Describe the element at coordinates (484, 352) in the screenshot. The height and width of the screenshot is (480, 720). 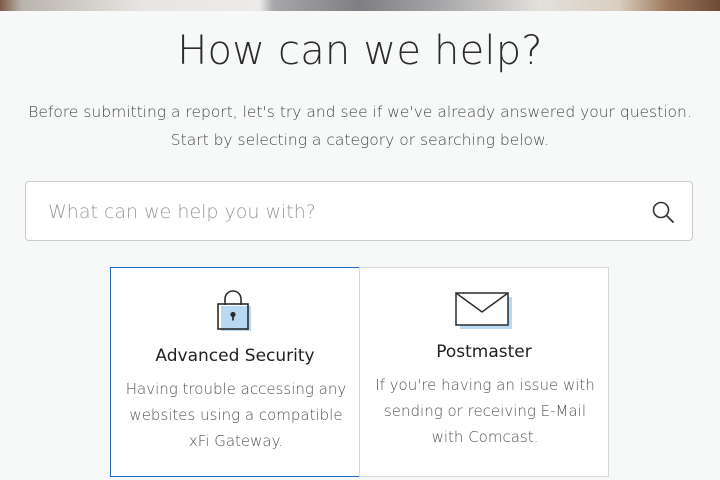
I see `category-card-title: Postmaster` at that location.